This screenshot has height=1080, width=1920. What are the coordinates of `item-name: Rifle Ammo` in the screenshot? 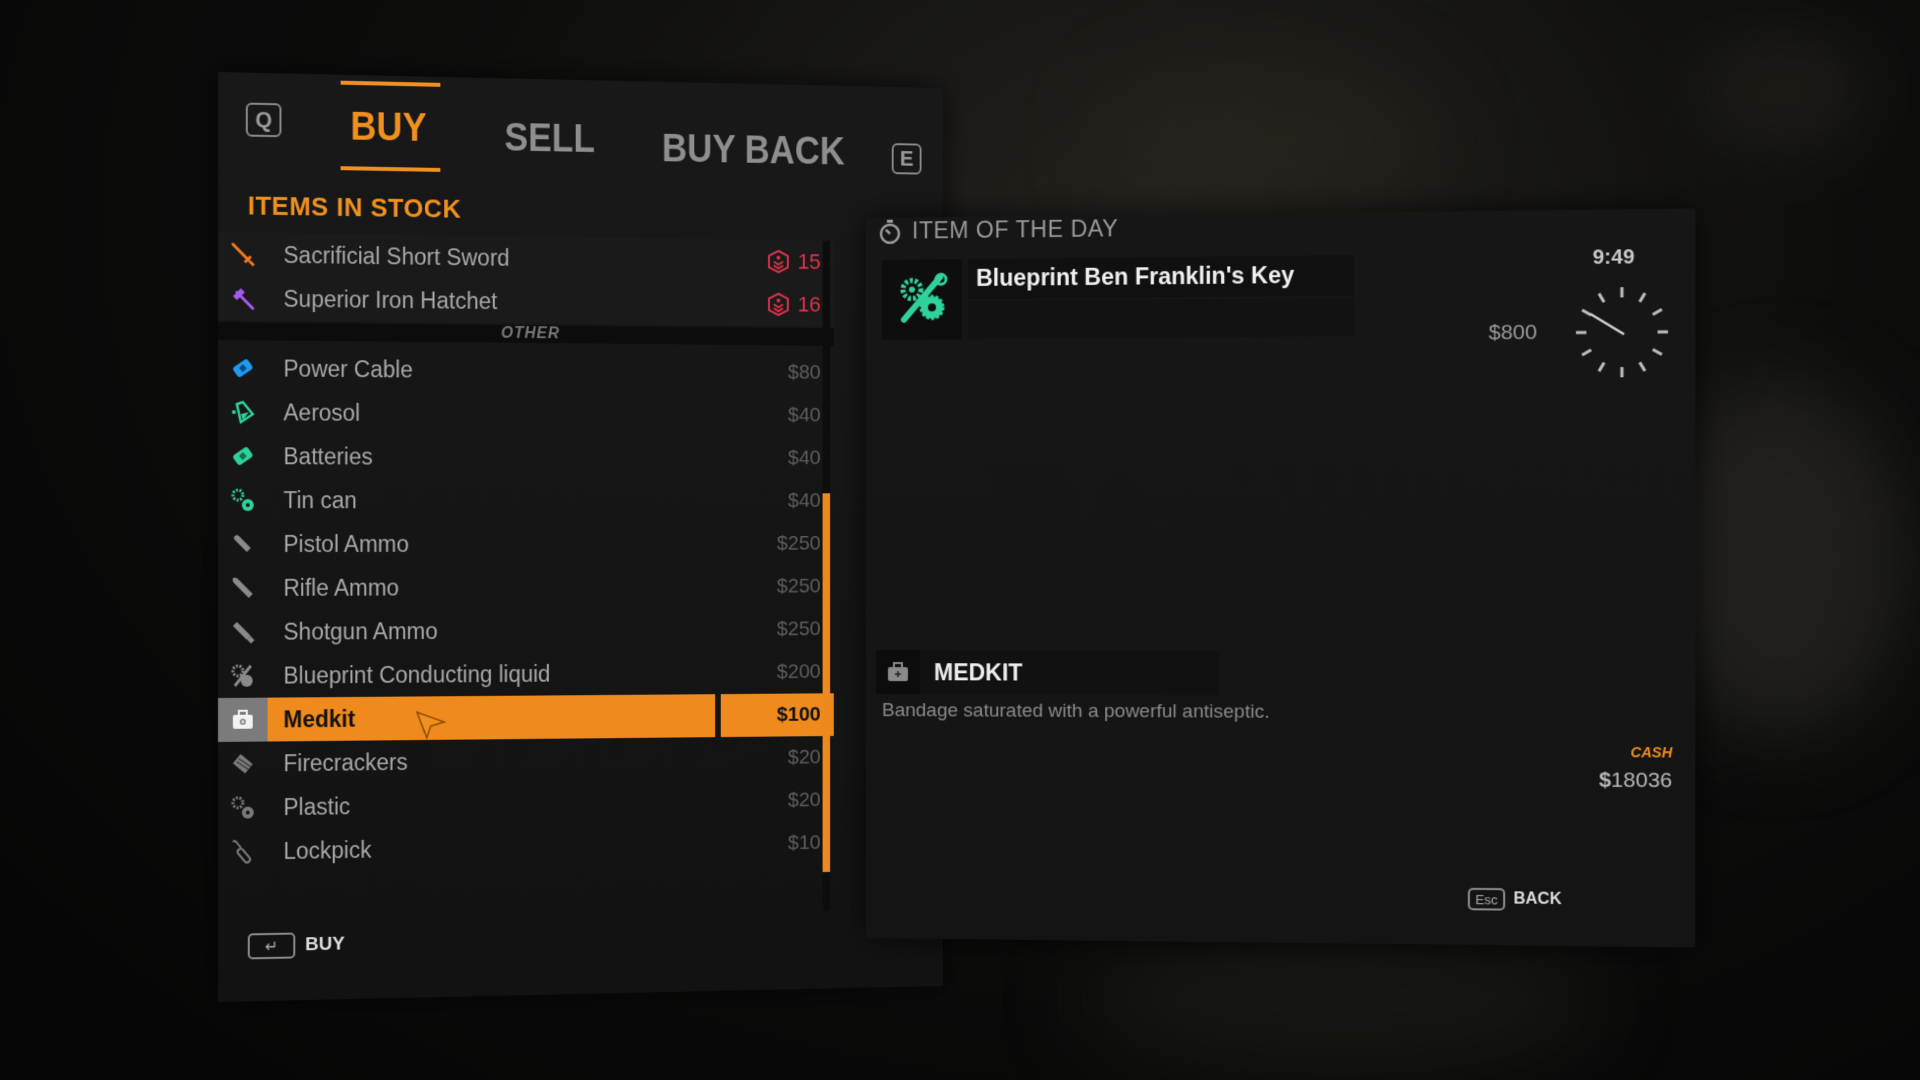 It's located at (341, 587).